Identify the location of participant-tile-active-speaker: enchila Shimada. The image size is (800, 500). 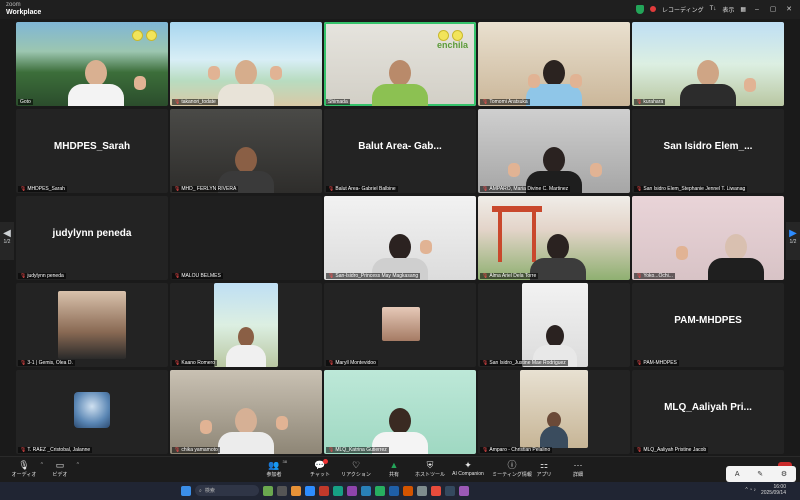
(400, 64).